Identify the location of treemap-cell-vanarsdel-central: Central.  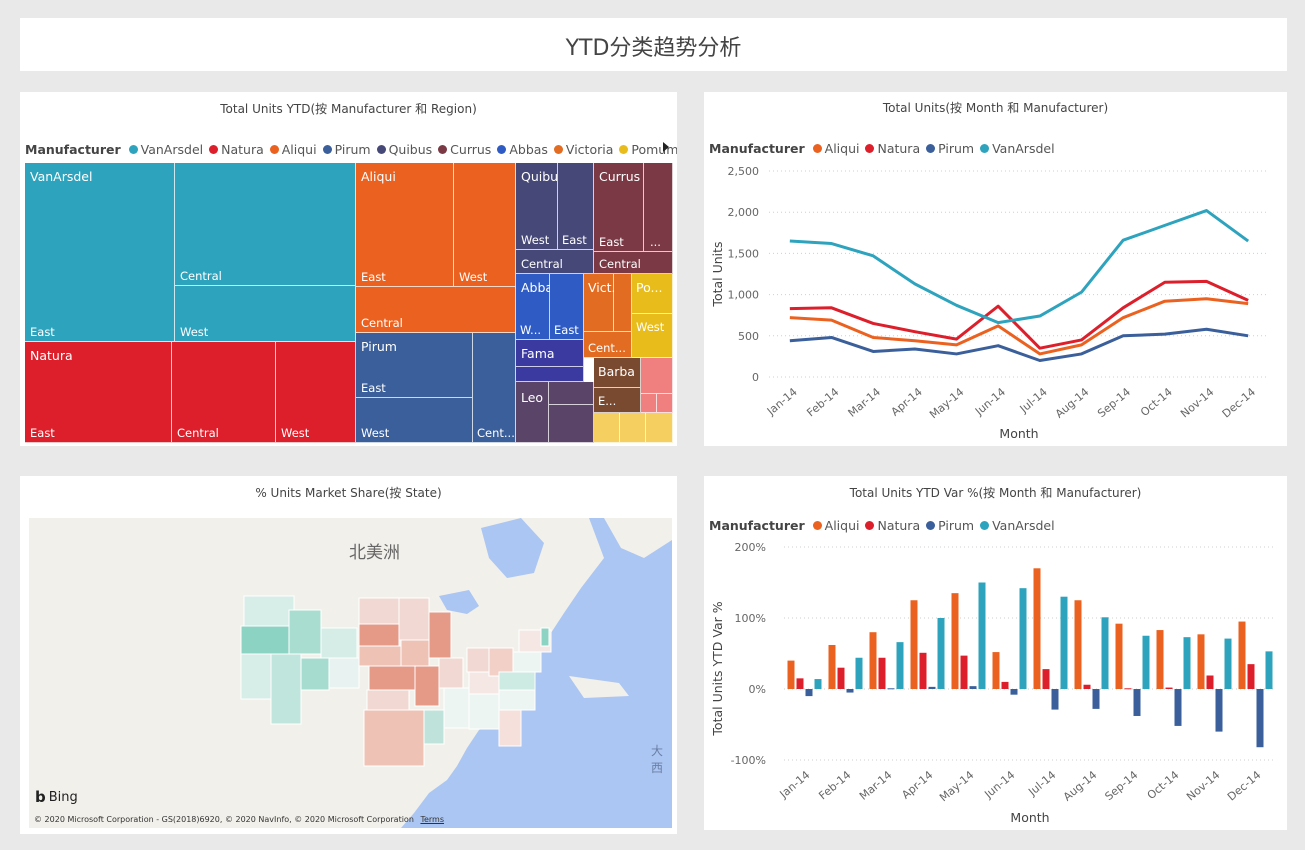
(265, 224).